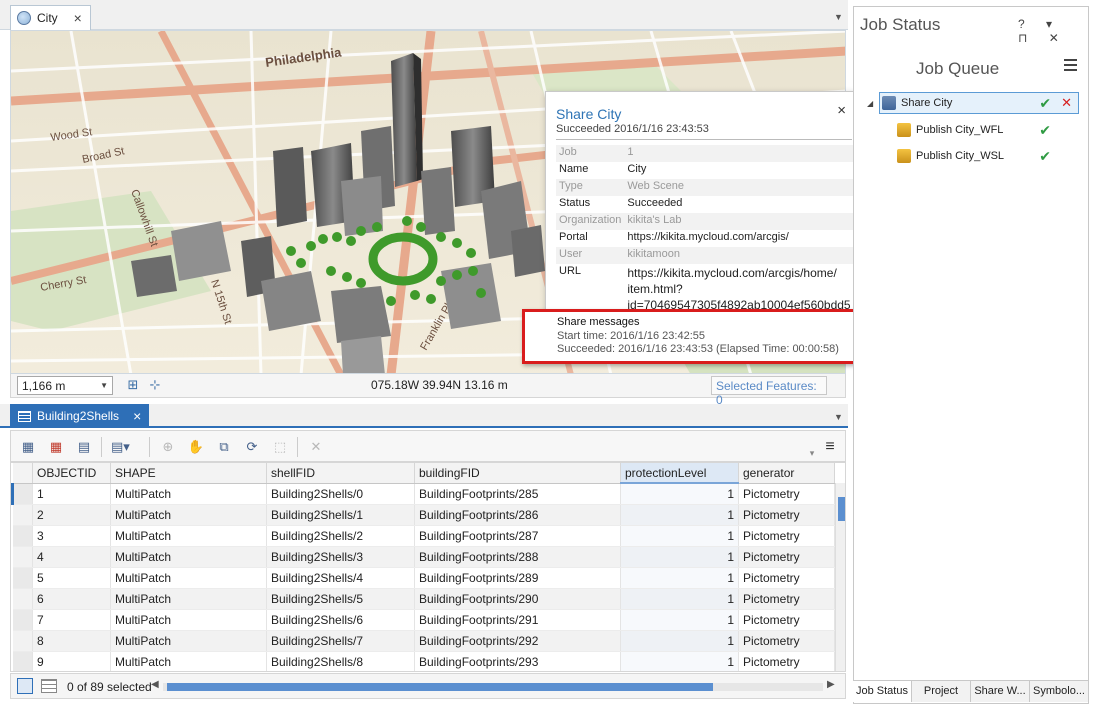  I want to click on collapse-arrow-icon: ◢, so click(870, 103).